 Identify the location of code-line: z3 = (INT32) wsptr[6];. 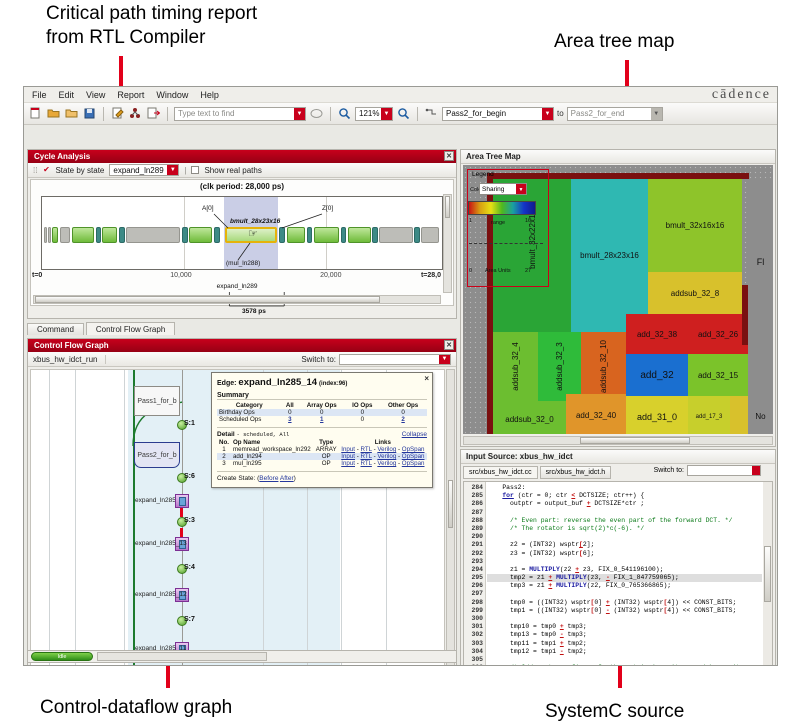
(624, 554).